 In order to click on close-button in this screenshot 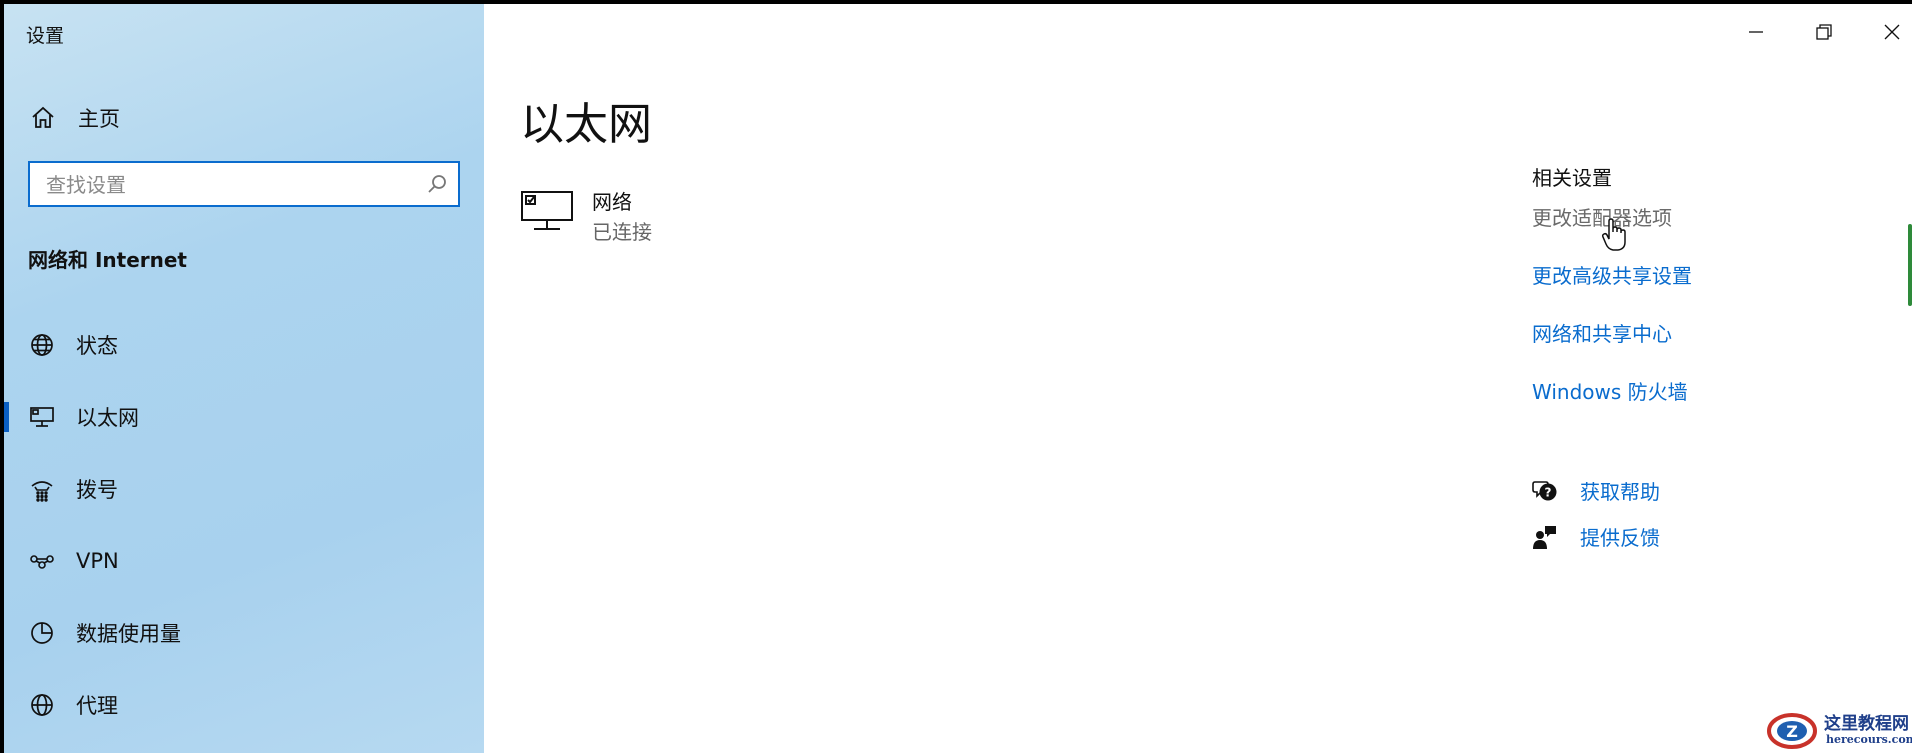, I will do `click(1888, 32)`.